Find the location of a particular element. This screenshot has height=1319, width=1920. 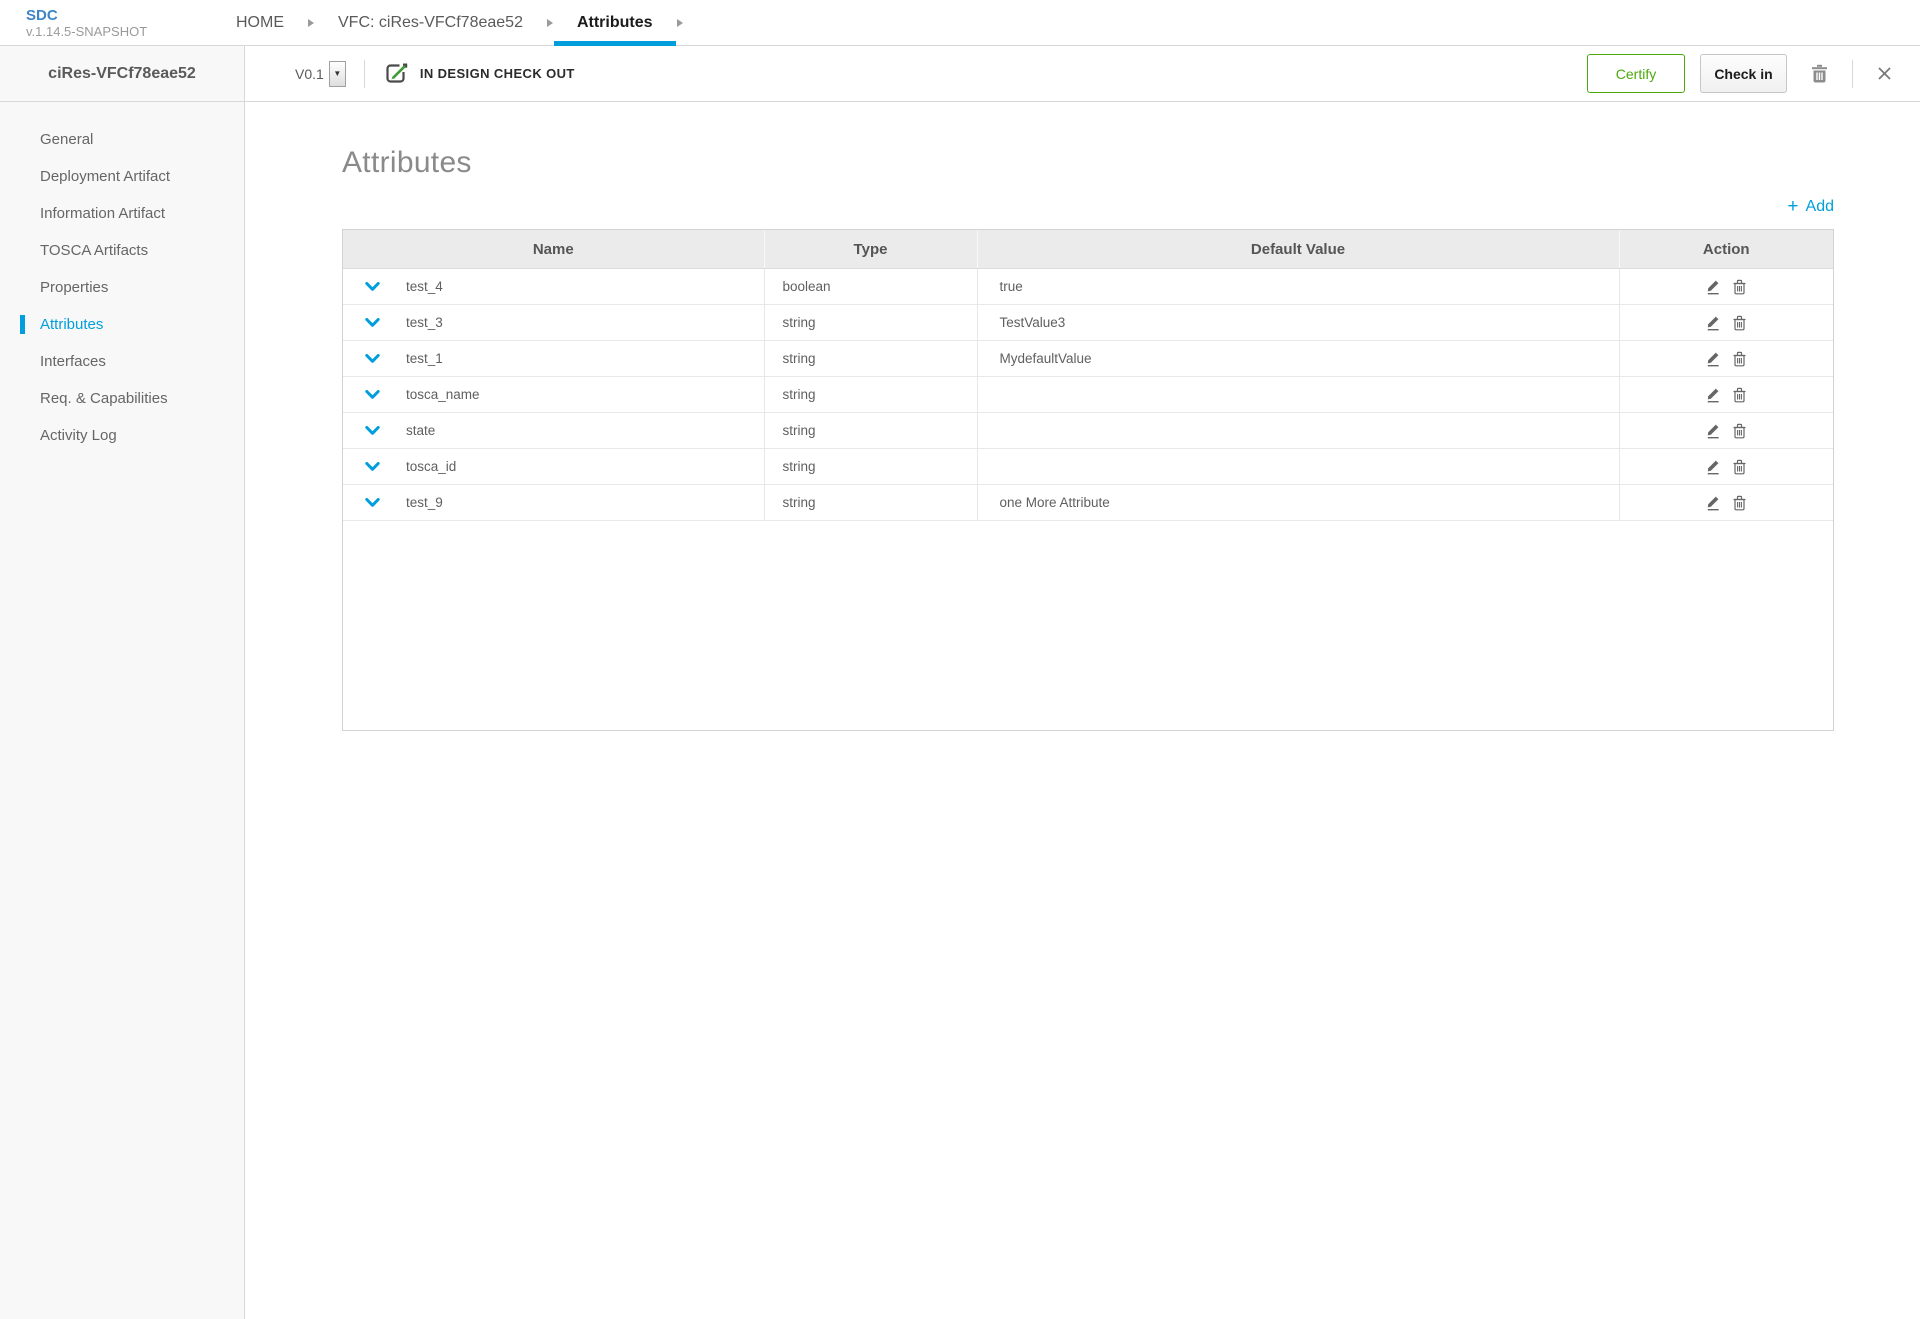

sidebar-item-information-artifact: Information Artifact is located at coordinates (122, 213).